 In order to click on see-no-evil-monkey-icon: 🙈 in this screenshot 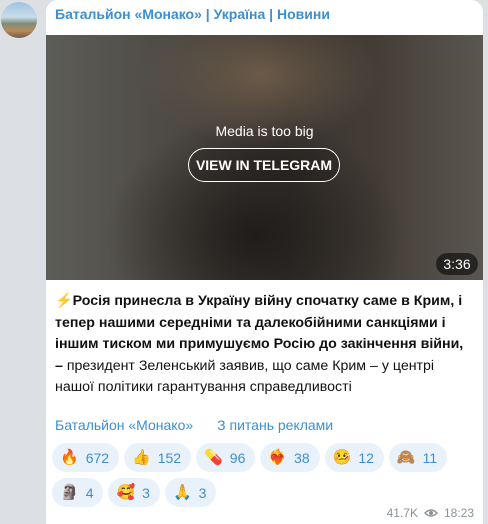, I will do `click(406, 457)`.